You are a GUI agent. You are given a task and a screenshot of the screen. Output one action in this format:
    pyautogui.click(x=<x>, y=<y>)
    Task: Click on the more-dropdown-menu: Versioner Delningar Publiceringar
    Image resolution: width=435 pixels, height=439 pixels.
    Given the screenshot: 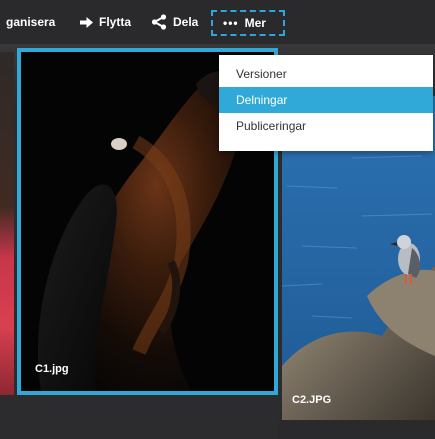 What is the action you would take?
    pyautogui.click(x=326, y=103)
    